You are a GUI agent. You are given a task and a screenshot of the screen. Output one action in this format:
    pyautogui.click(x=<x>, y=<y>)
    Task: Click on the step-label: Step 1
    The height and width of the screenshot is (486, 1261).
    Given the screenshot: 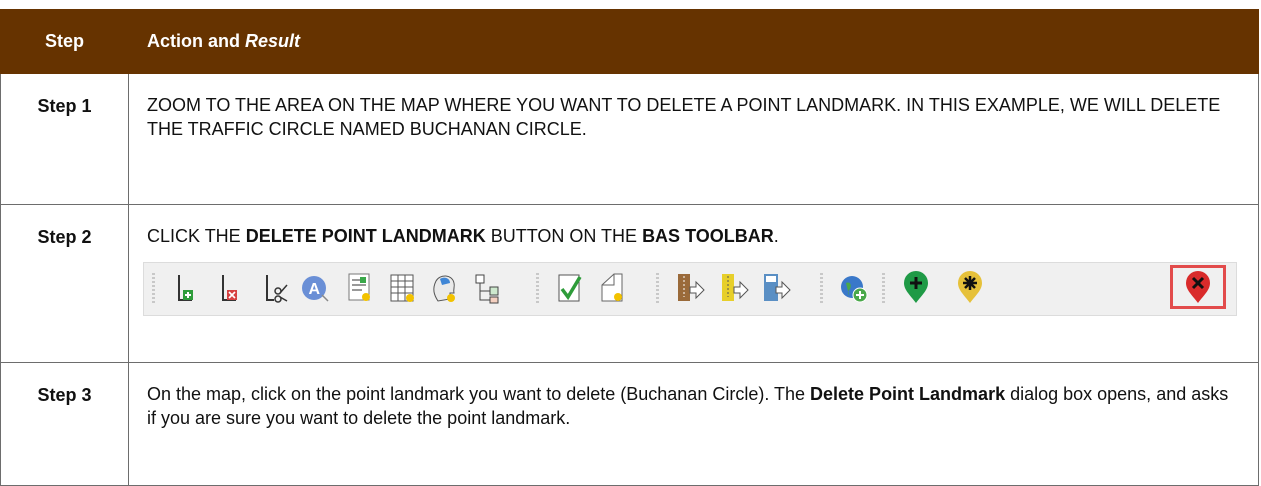 What is the action you would take?
    pyautogui.click(x=64, y=139)
    